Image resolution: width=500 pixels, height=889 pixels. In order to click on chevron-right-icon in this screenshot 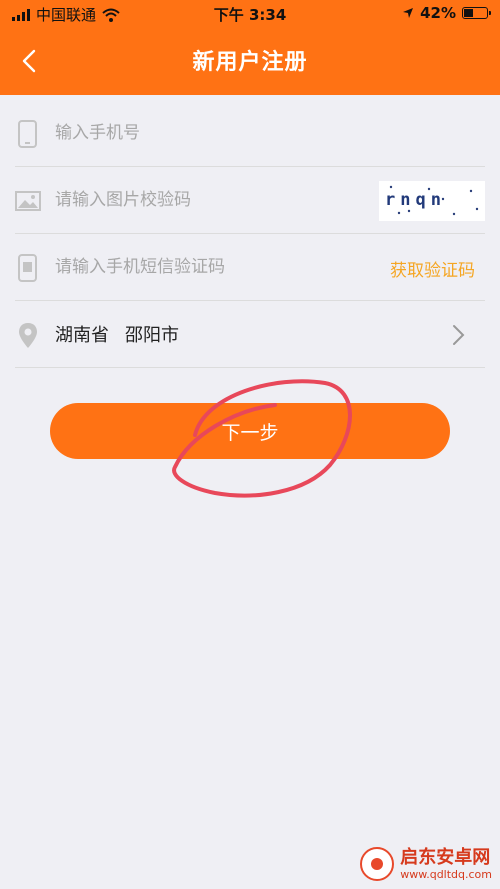, I will do `click(459, 335)`.